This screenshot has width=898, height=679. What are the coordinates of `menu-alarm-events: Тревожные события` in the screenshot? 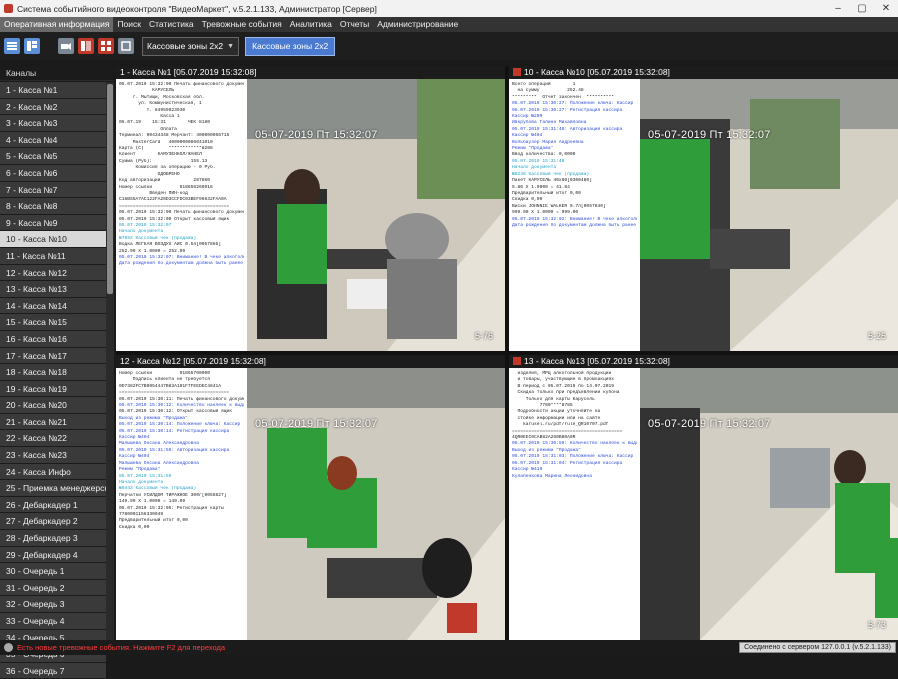 It's located at (242, 24).